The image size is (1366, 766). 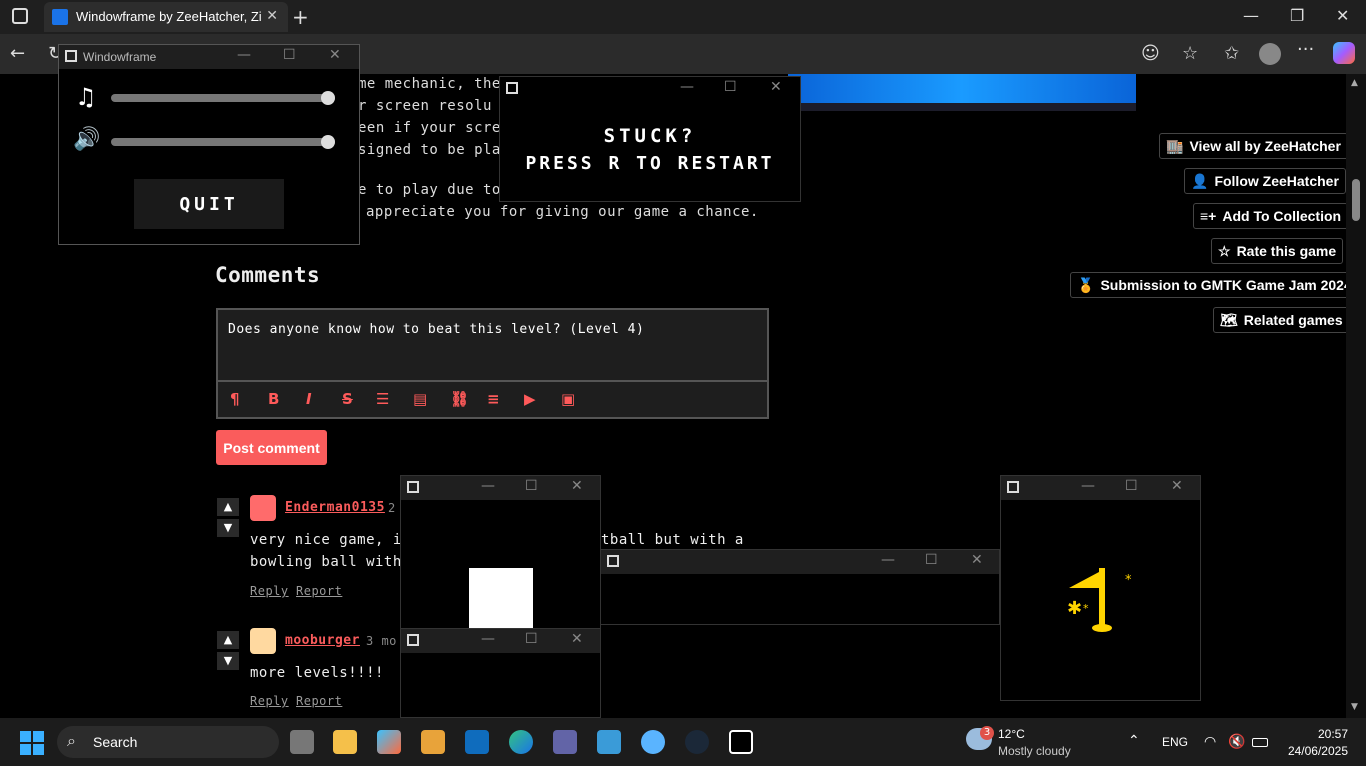 What do you see at coordinates (322, 640) in the screenshot?
I see `comment-username: mooburger` at bounding box center [322, 640].